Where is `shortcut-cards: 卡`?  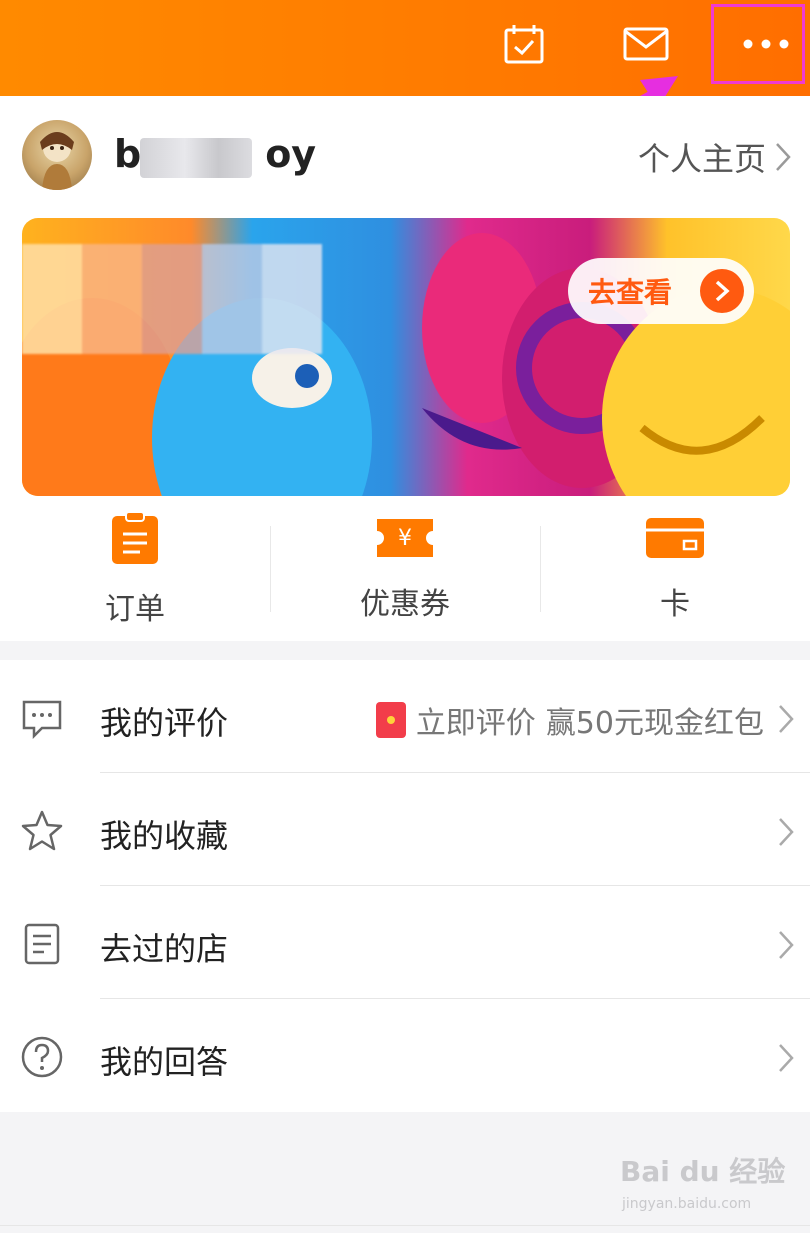
shortcut-cards: 卡 is located at coordinates (675, 568).